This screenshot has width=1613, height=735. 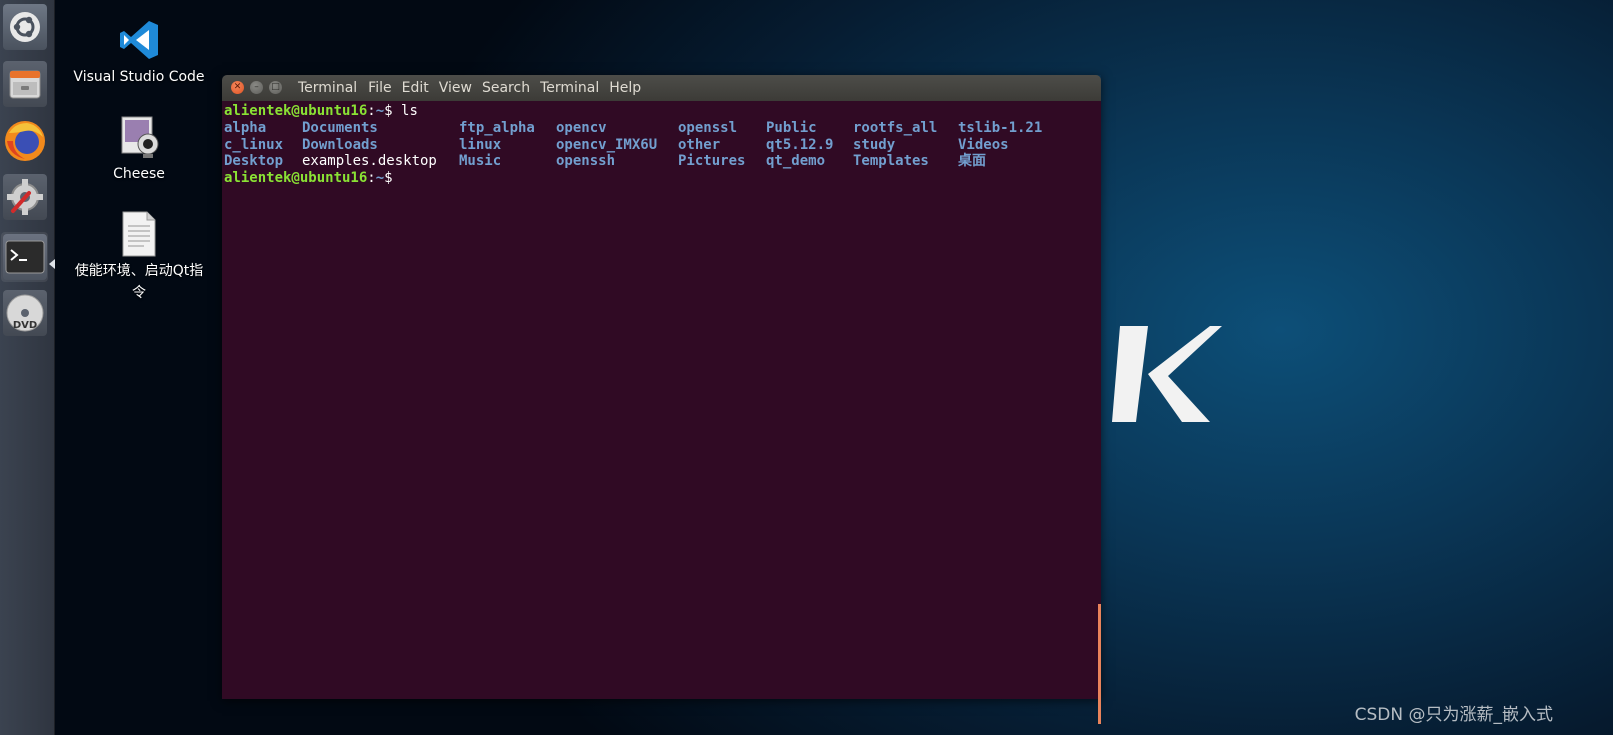 I want to click on menu-help: Help, so click(x=625, y=88).